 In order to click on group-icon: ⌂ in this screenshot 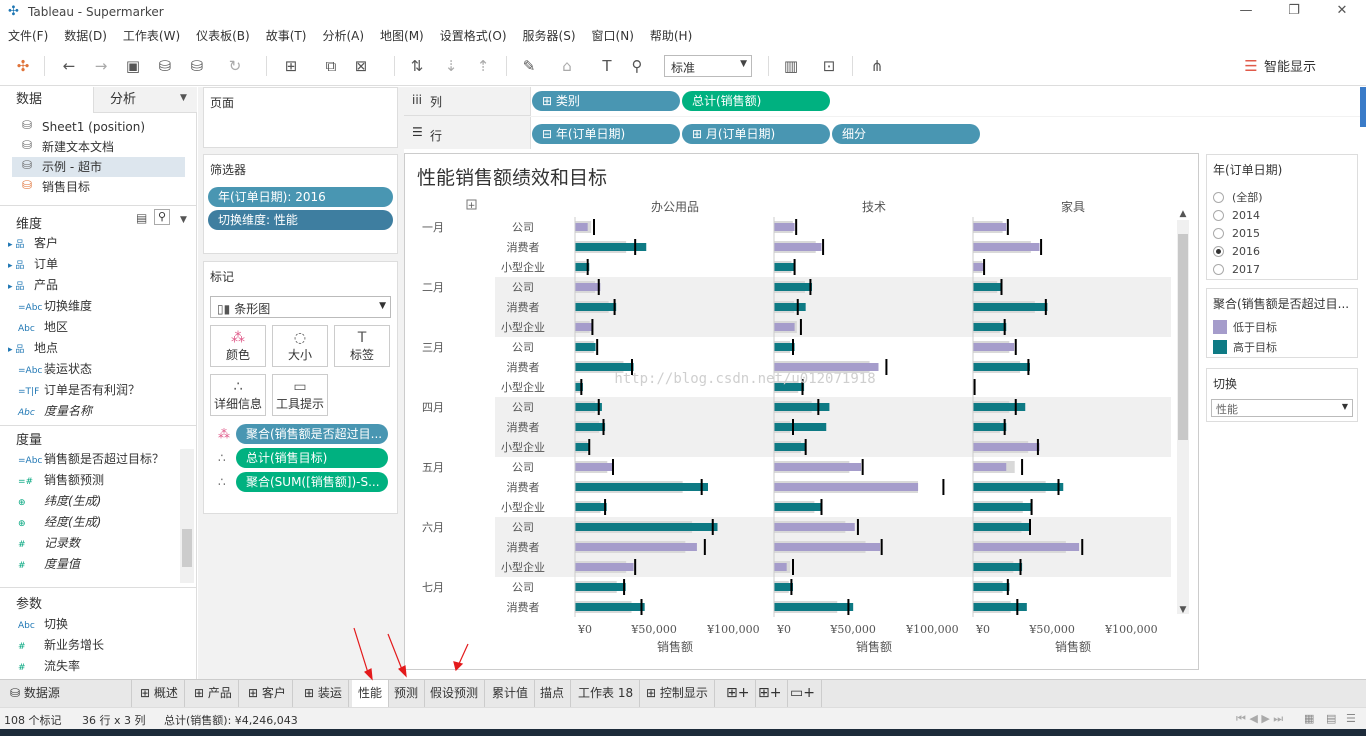, I will do `click(567, 66)`.